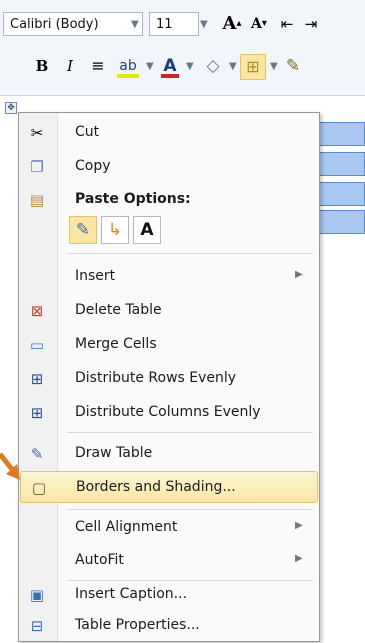 The image size is (365, 643). I want to click on menu-item-cut: ✂ Cut, so click(169, 133).